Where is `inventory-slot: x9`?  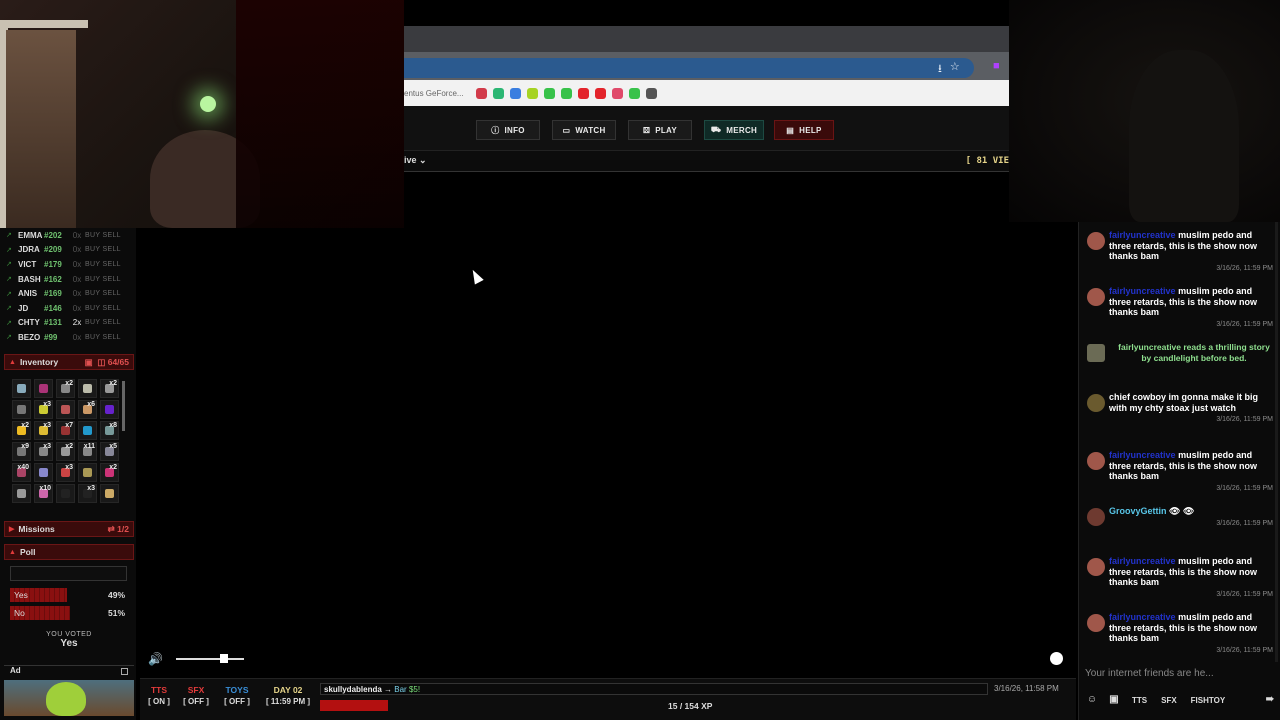 inventory-slot: x9 is located at coordinates (21, 451).